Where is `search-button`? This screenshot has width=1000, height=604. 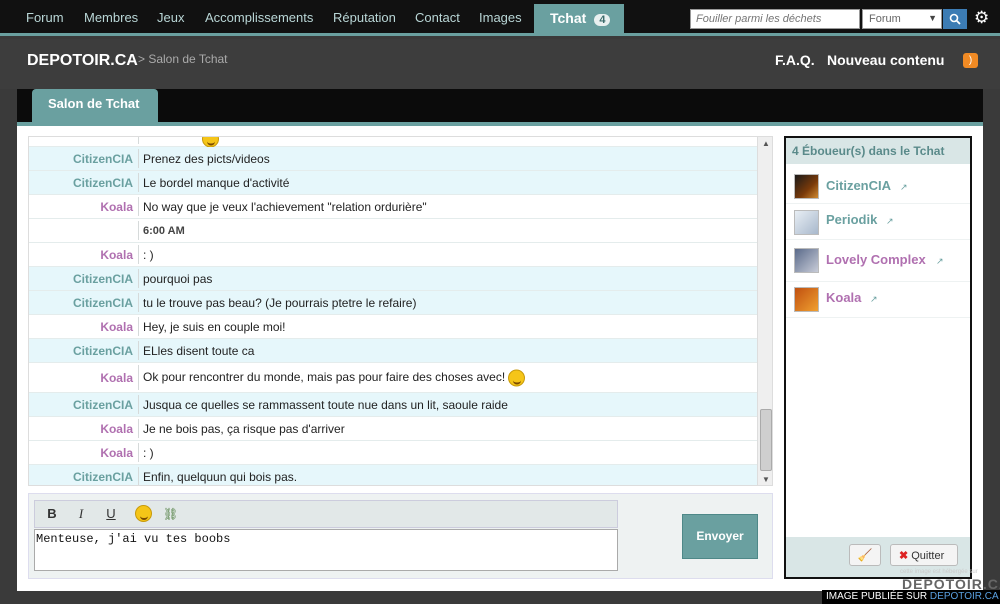
search-button is located at coordinates (955, 19).